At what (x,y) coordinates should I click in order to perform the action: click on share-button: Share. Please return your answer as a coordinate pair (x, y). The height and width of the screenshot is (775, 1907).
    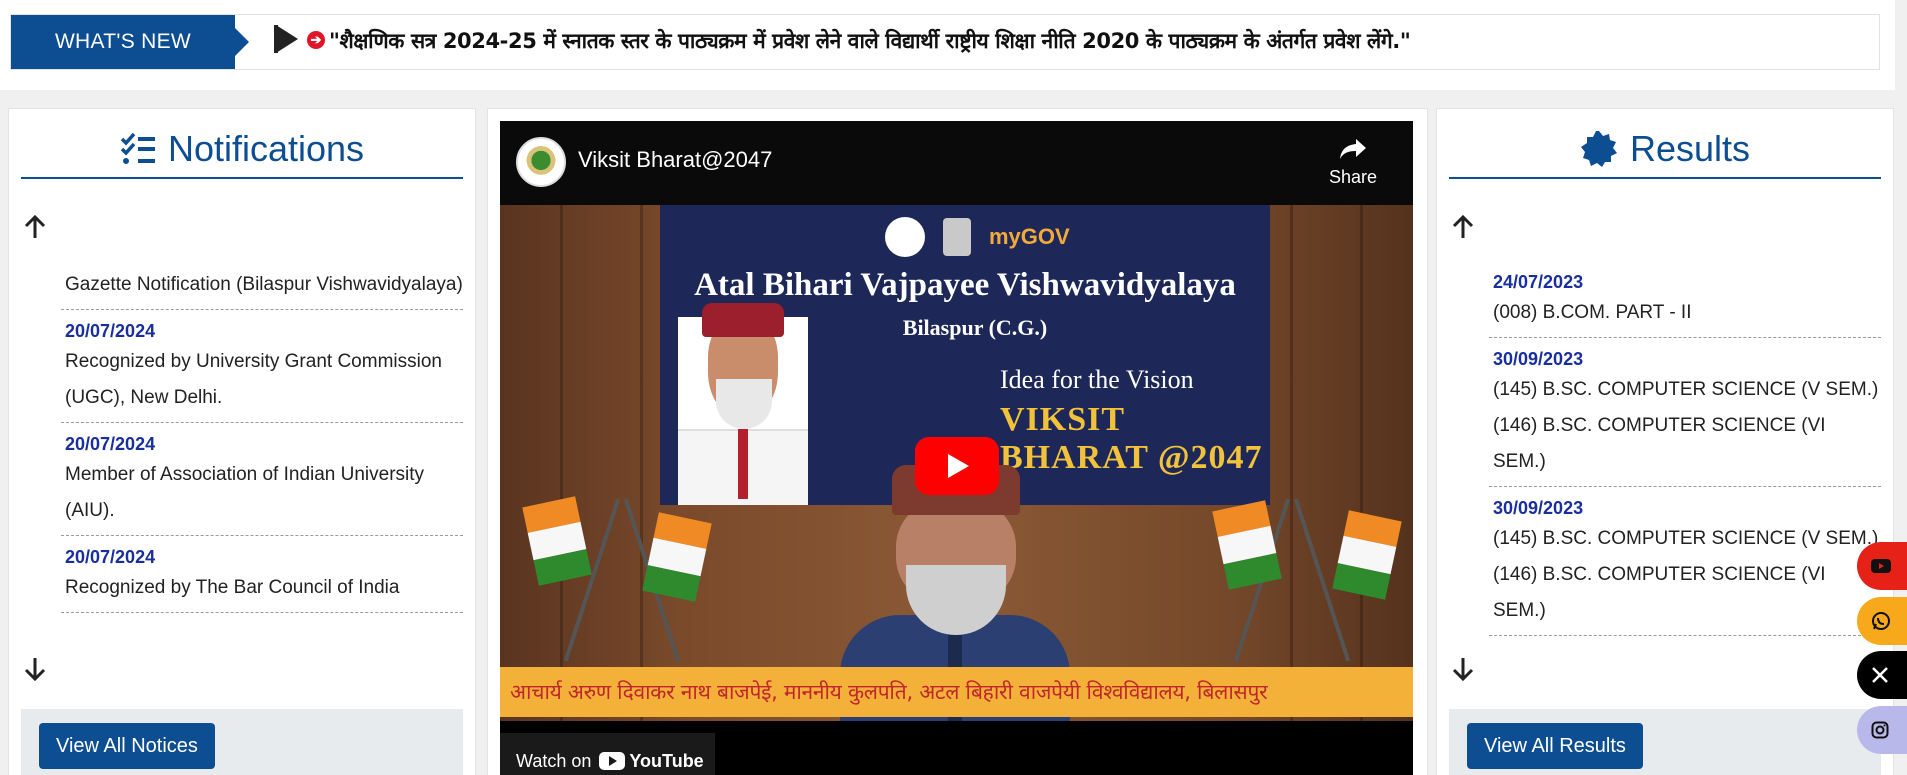
    Looking at the image, I should click on (1353, 162).